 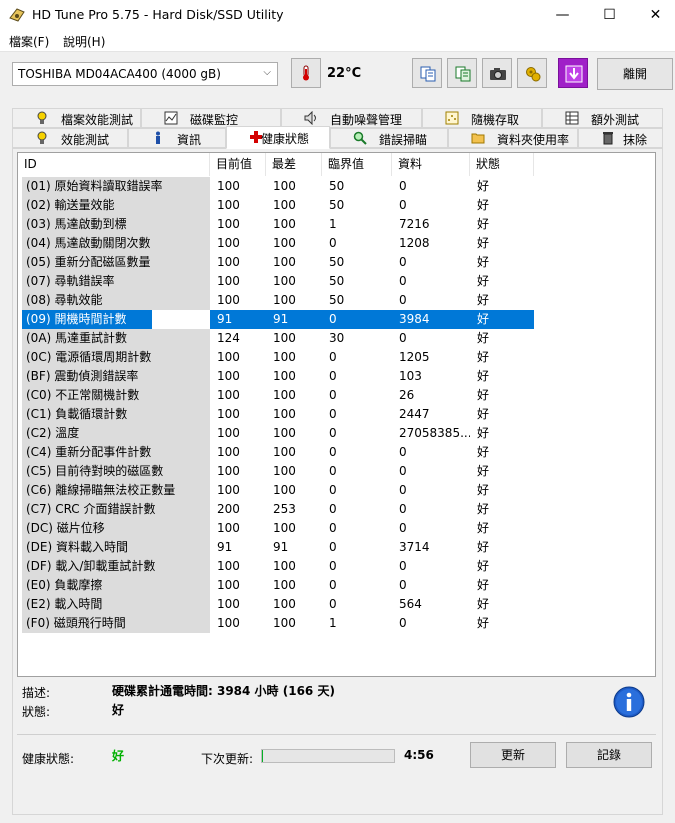 What do you see at coordinates (36, 693) in the screenshot?
I see `description-label: 描述:` at bounding box center [36, 693].